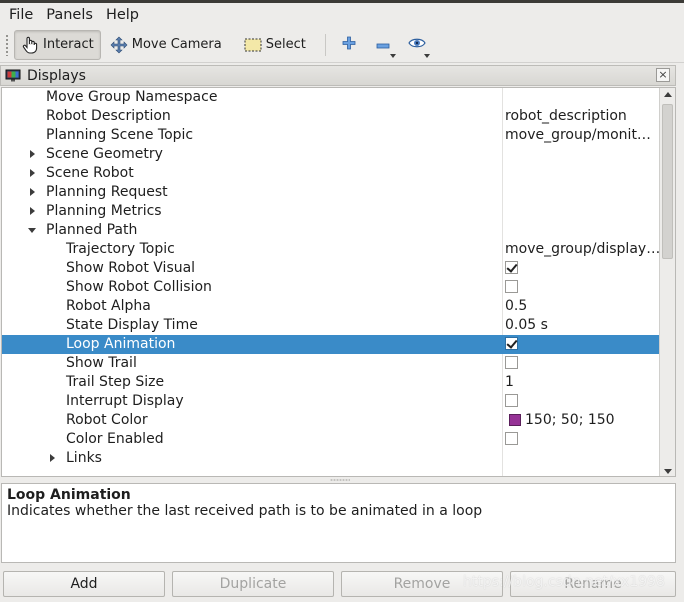 The width and height of the screenshot is (684, 602). Describe the element at coordinates (331, 154) in the screenshot. I see `tree-row-scene-geometry: Scene Geometry` at that location.